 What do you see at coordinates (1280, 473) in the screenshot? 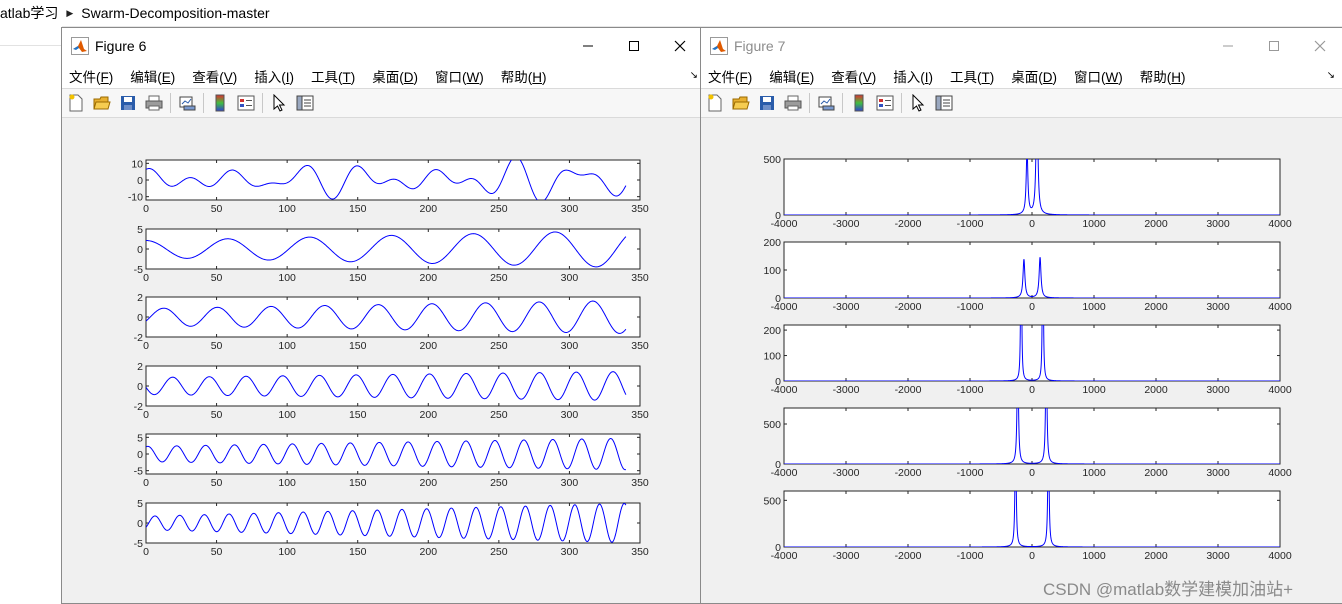
I see `x-tick-label: 4000` at bounding box center [1280, 473].